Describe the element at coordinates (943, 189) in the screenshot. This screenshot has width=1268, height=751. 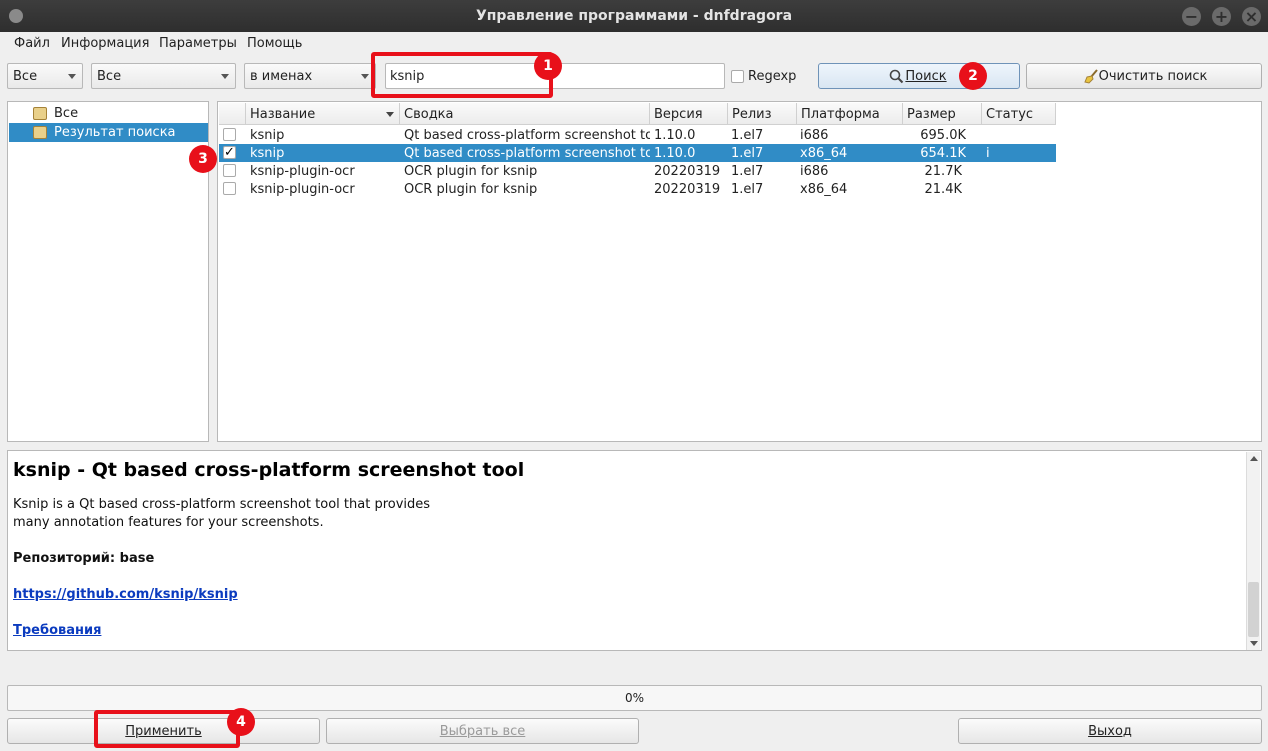
I see `cell-size: 21.4K` at that location.